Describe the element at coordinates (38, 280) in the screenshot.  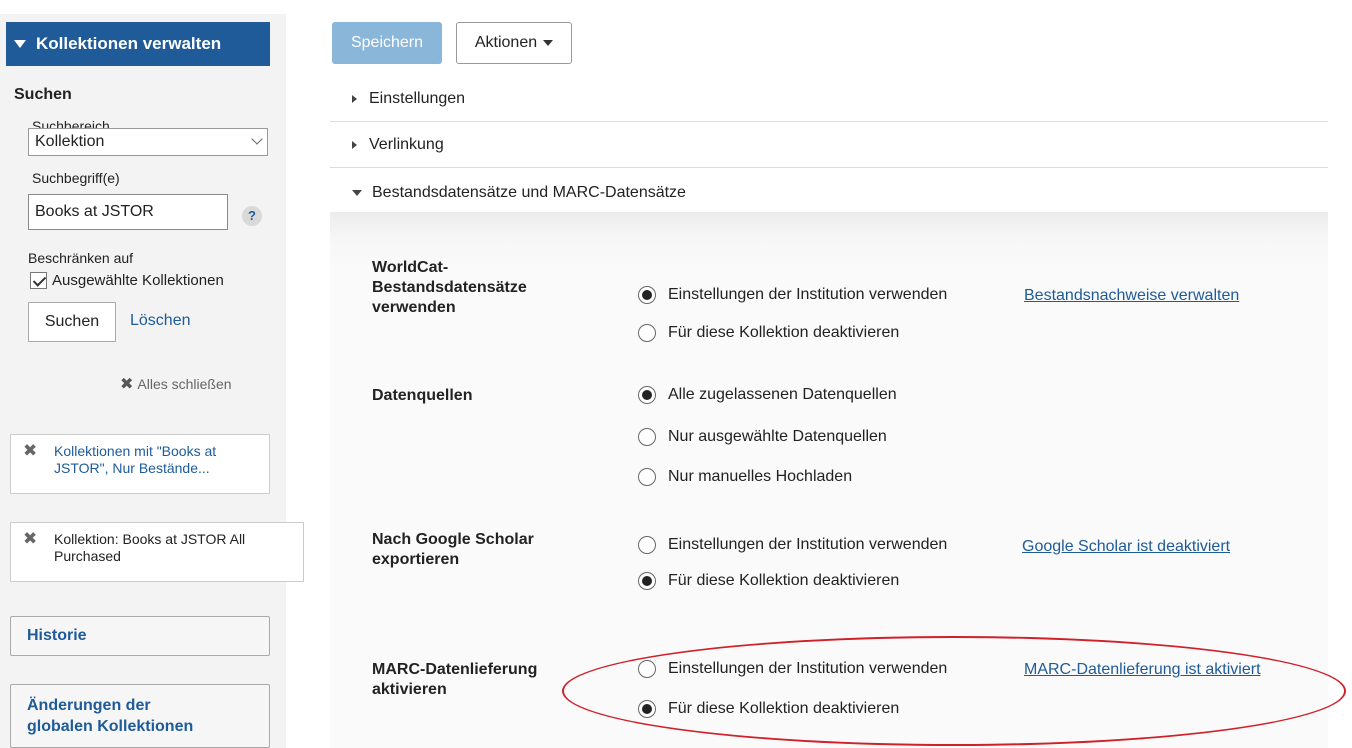
I see `restrict-checkbox` at that location.